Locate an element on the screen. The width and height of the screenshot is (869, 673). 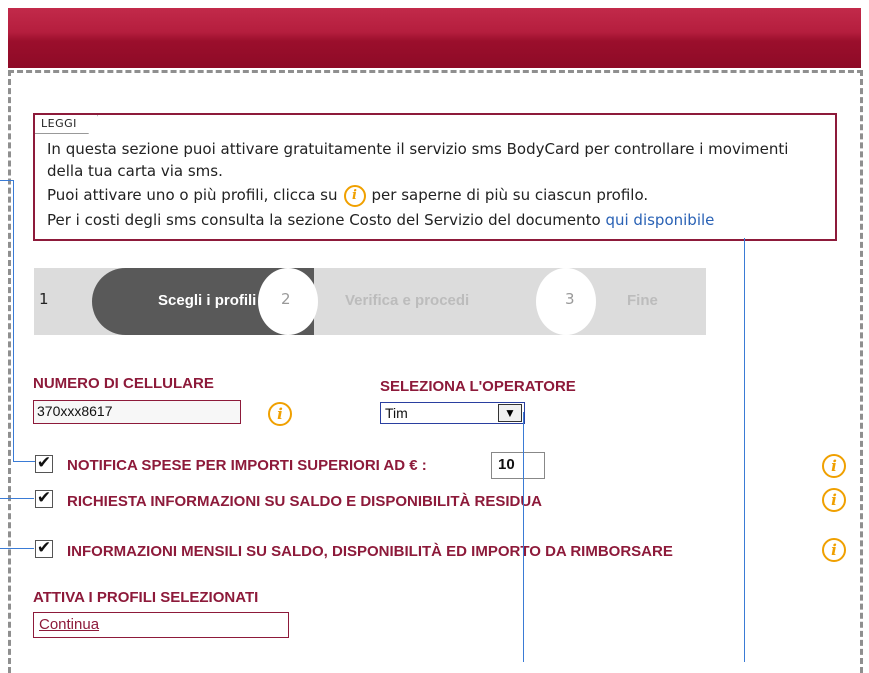
step-1-label: Scegli i profili is located at coordinates (207, 300).